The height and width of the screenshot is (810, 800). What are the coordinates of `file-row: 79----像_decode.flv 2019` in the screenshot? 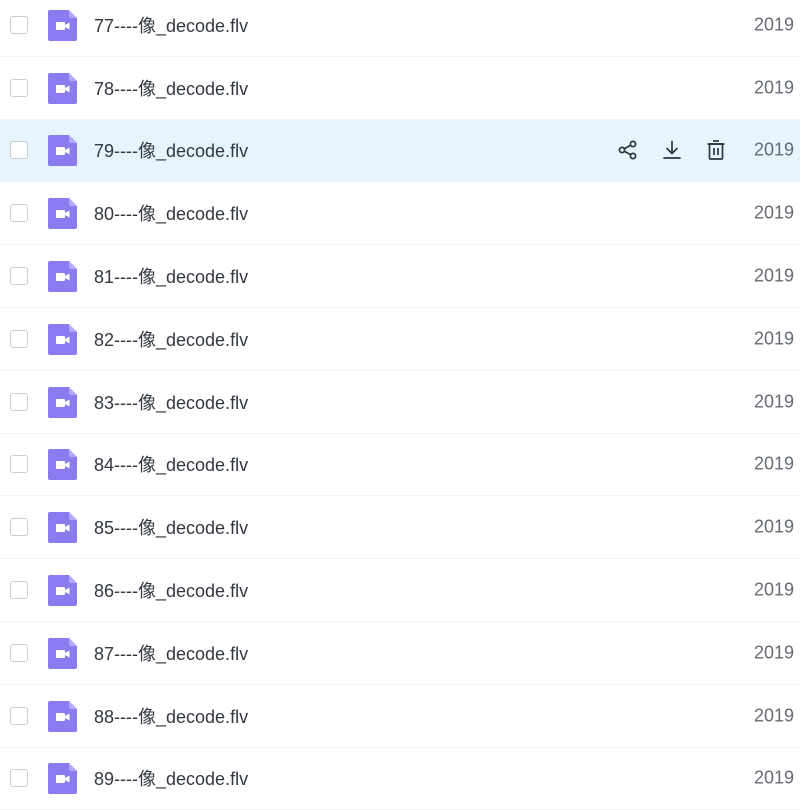 It's located at (400, 151).